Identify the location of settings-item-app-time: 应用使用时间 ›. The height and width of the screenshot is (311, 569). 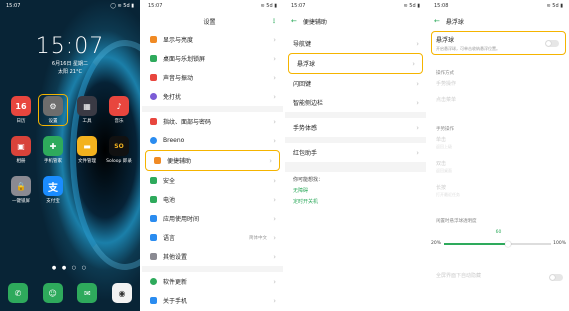
(212, 218).